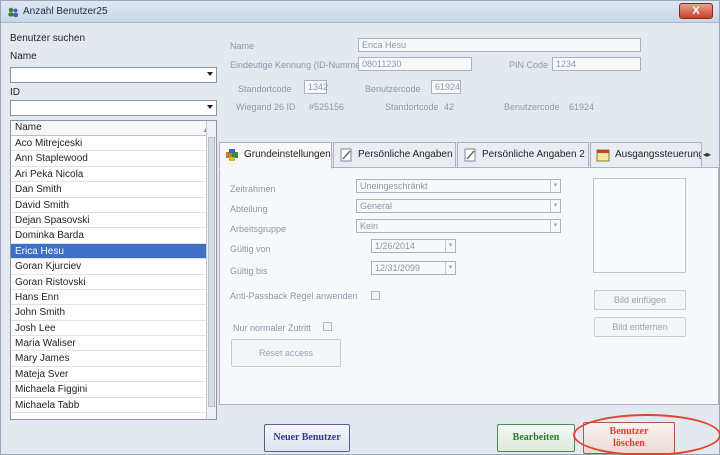 This screenshot has width=720, height=455. What do you see at coordinates (113, 251) in the screenshot?
I see `list-item-selected: Erica Hesu` at bounding box center [113, 251].